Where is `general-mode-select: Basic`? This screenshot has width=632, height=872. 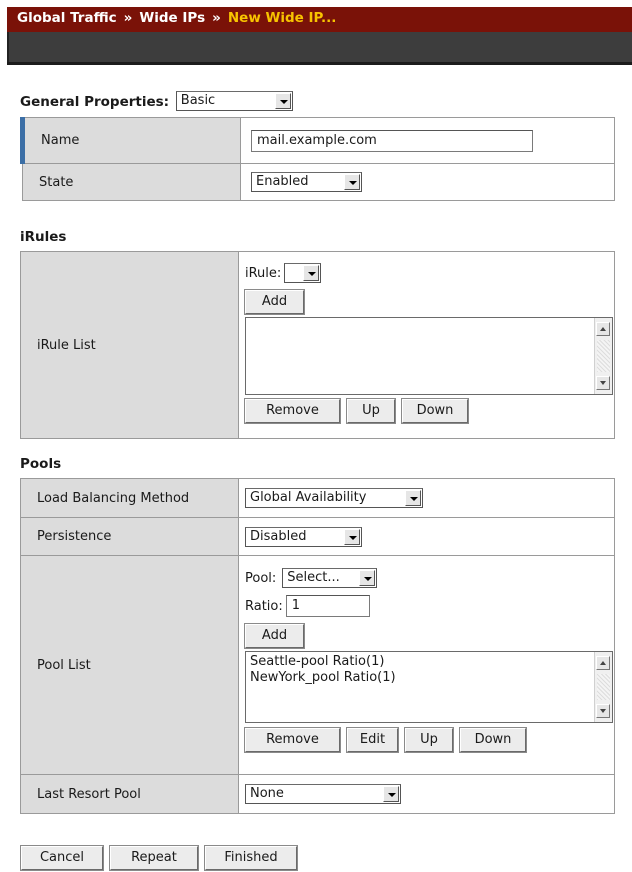 general-mode-select: Basic is located at coordinates (234, 101).